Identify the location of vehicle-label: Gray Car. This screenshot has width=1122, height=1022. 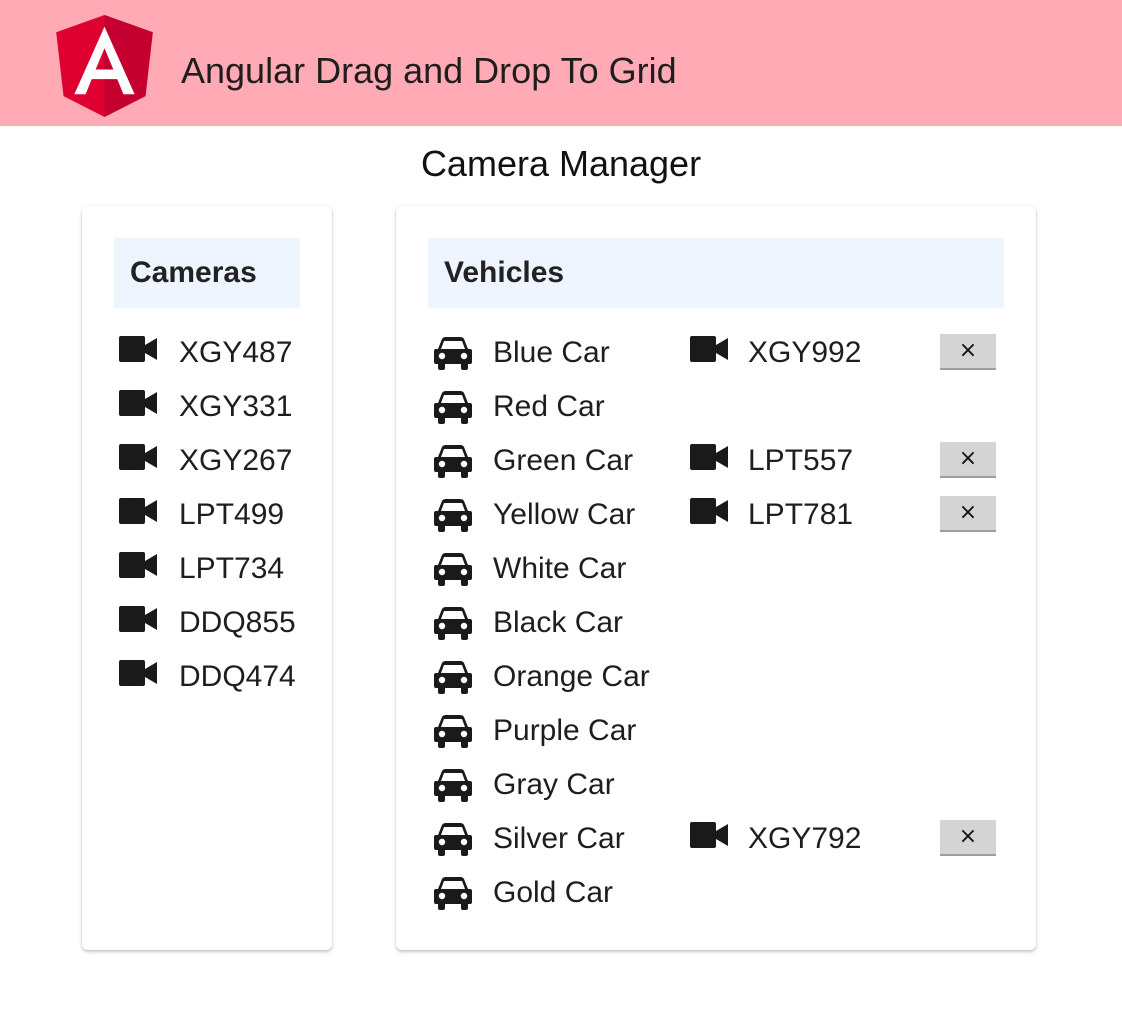
(554, 784).